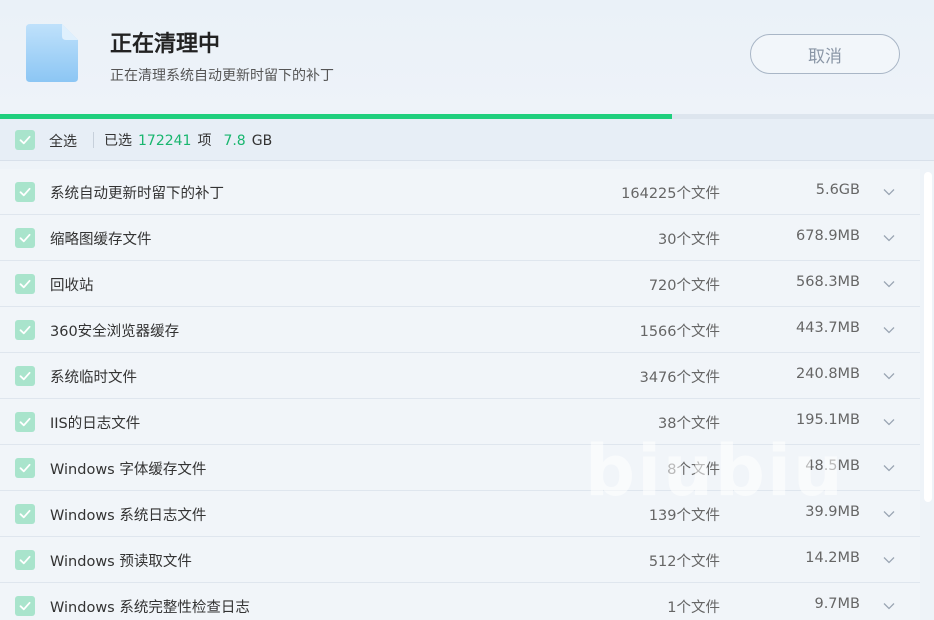 The image size is (934, 620). Describe the element at coordinates (684, 286) in the screenshot. I see `item-file-count: 720个文件` at that location.